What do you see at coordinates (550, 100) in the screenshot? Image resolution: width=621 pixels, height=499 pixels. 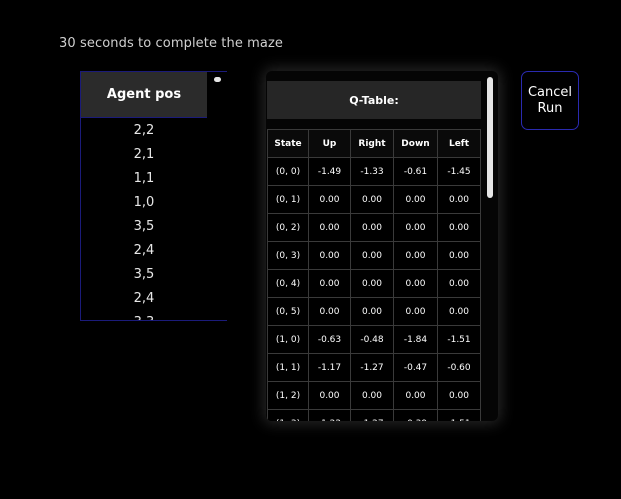 I see `cancel-run-button: Cancel Run` at bounding box center [550, 100].